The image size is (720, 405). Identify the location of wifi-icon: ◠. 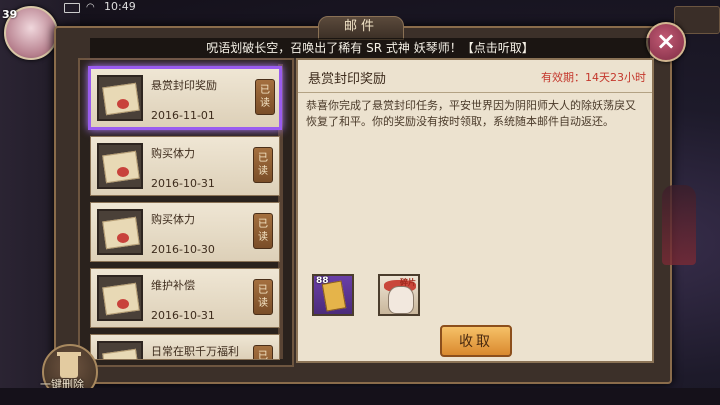
(90, 7).